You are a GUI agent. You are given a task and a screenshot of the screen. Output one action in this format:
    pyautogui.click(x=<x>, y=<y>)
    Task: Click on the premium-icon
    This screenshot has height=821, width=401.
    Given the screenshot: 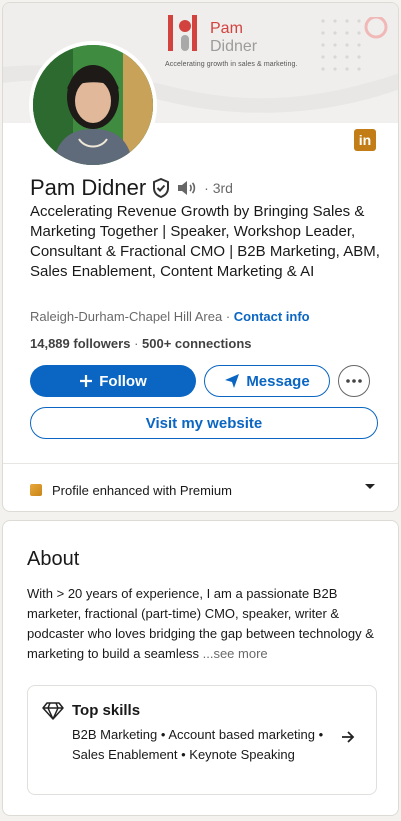 What is the action you would take?
    pyautogui.click(x=36, y=490)
    